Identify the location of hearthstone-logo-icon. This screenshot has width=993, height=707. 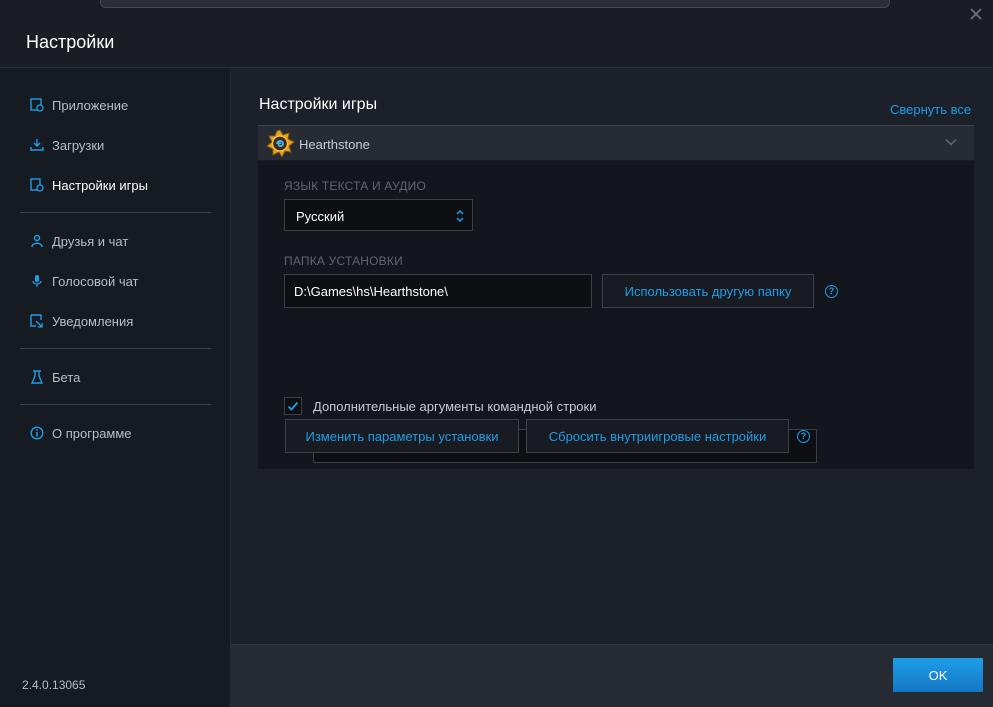
(280, 144).